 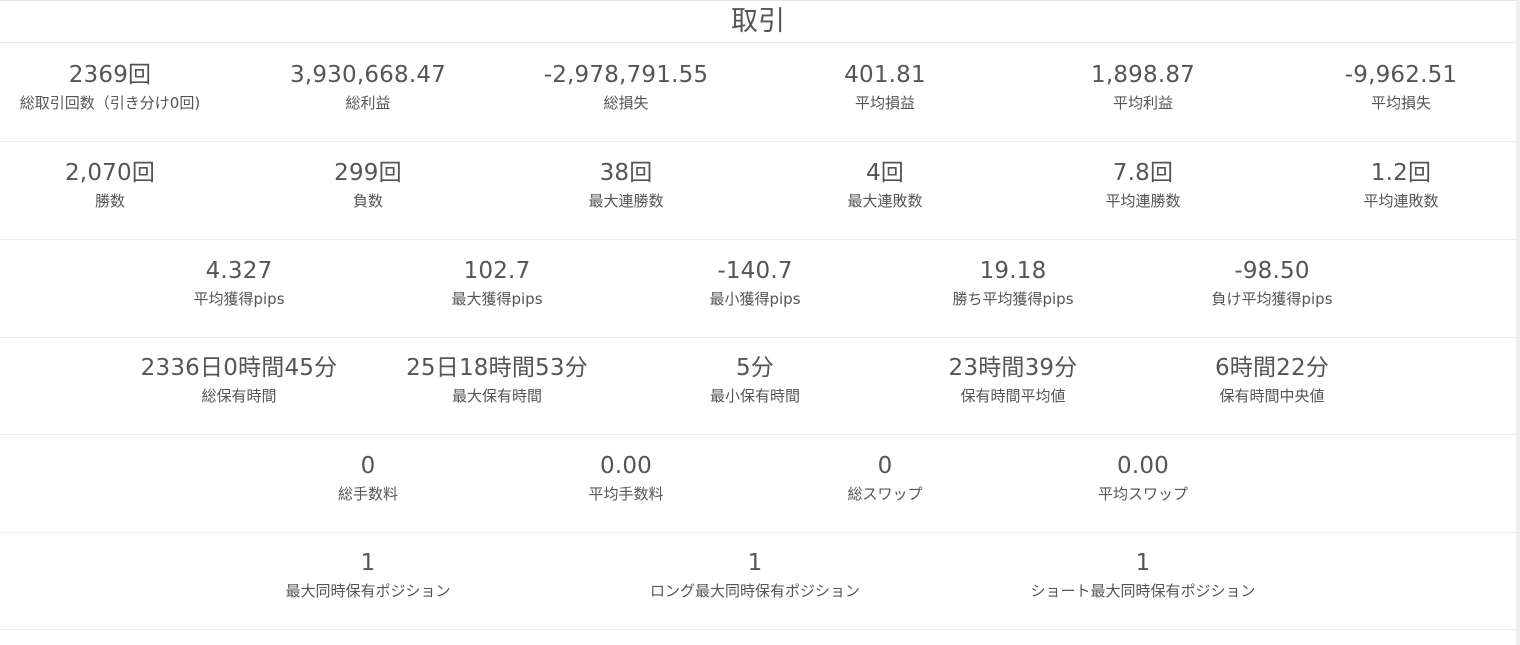 I want to click on stat-total-swap: 0 総スワップ, so click(x=885, y=477).